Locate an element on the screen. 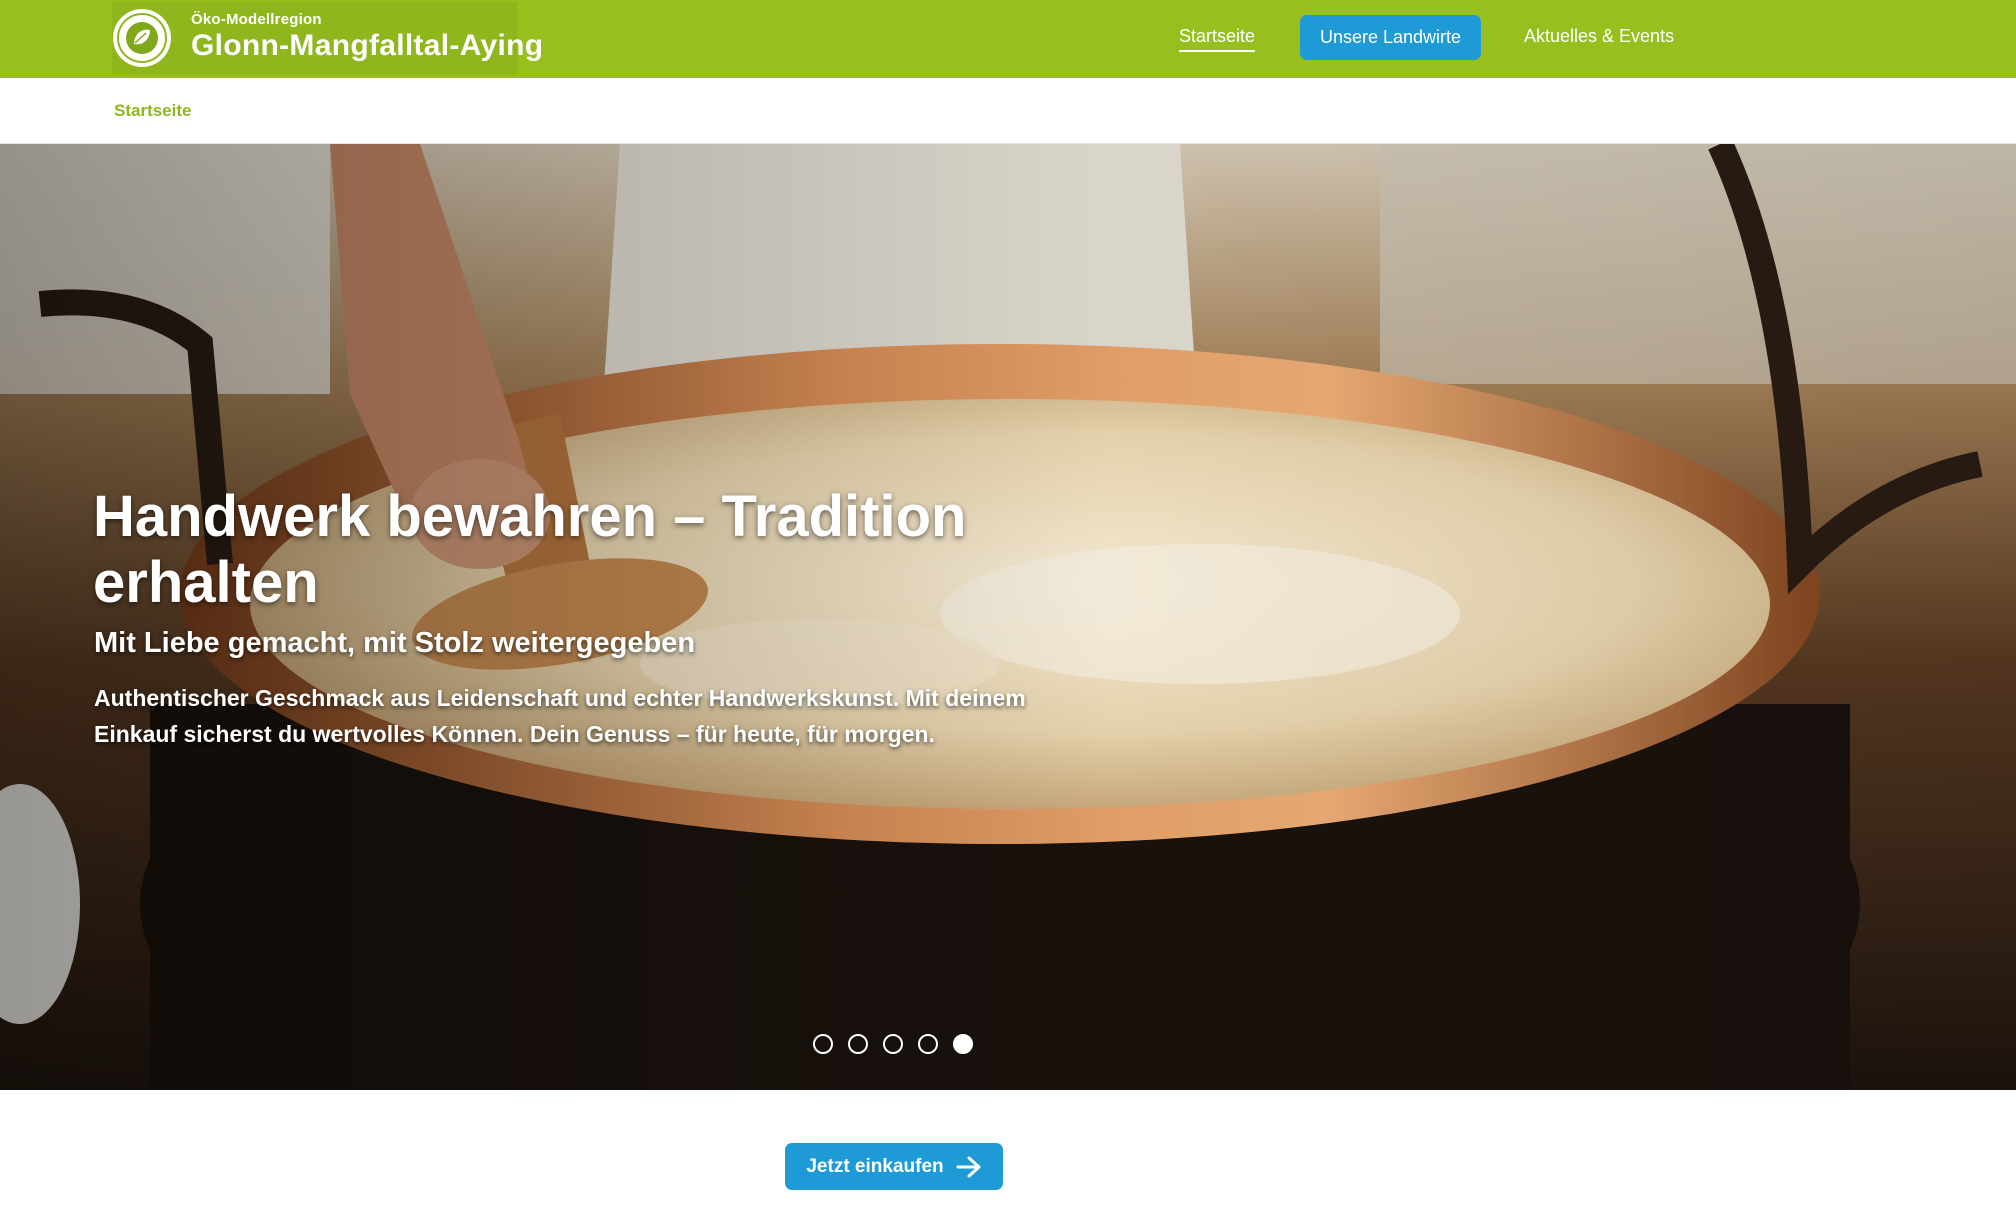  leaf-badge-icon is located at coordinates (142, 38).